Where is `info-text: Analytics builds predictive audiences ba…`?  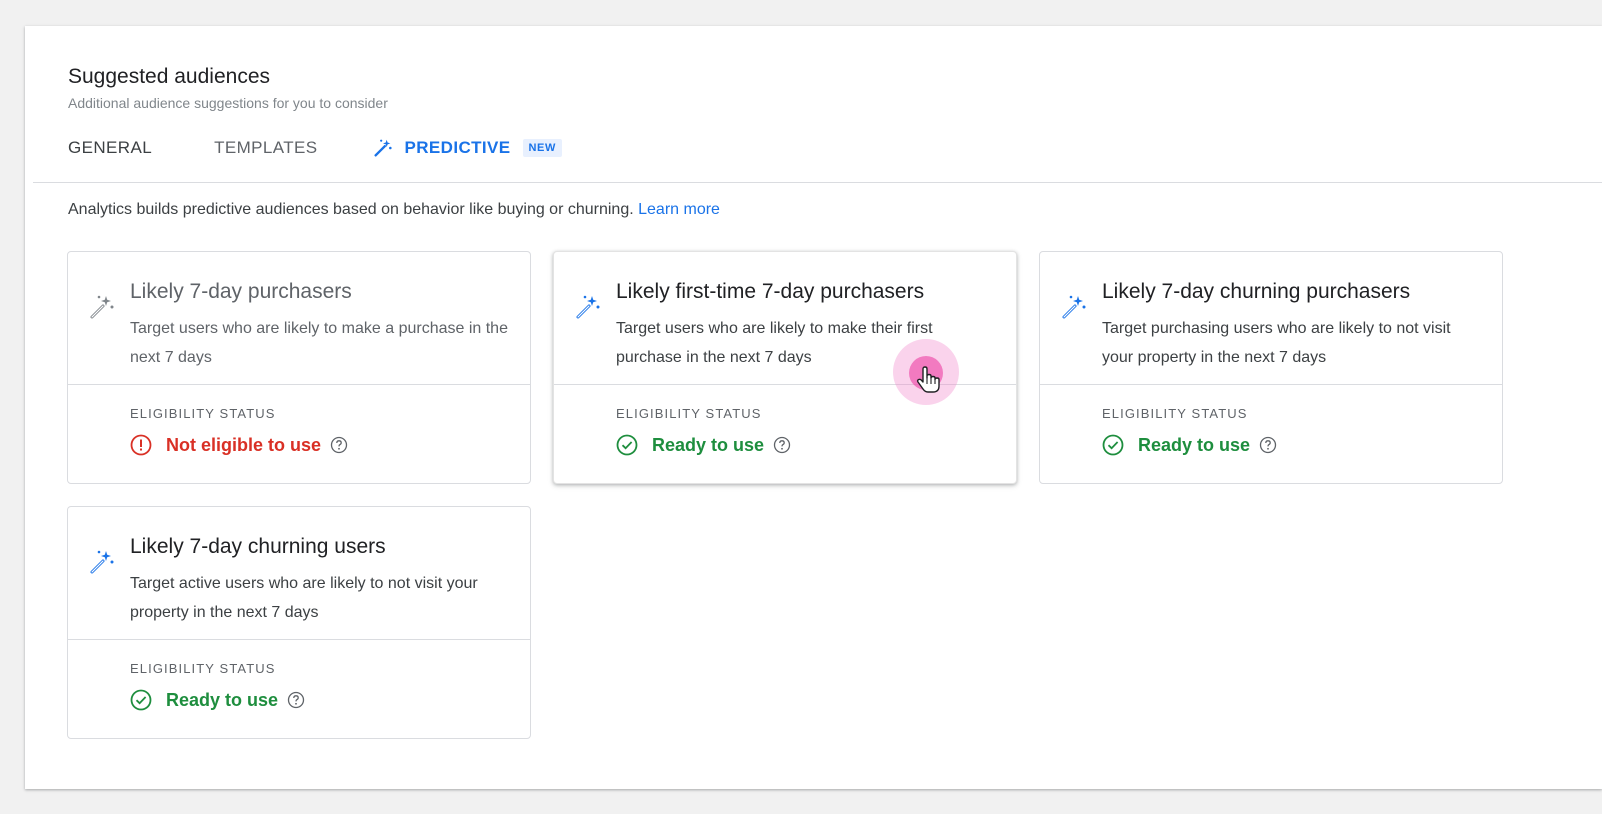
info-text: Analytics builds predictive audiences ba… is located at coordinates (394, 210).